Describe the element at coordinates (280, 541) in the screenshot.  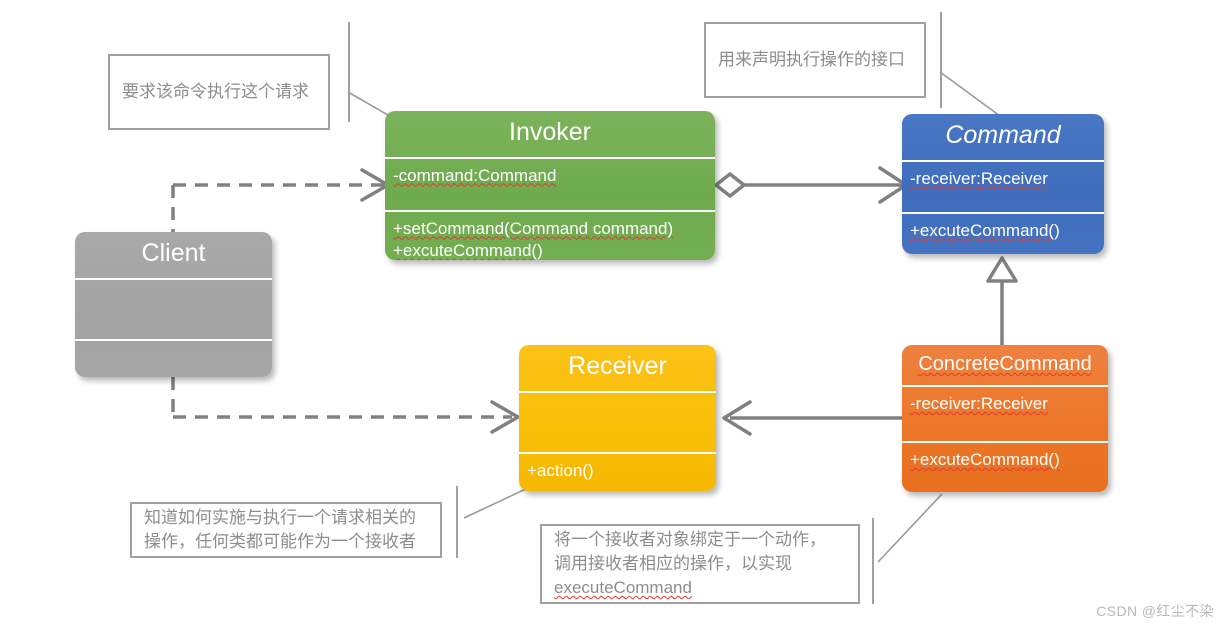
I see `note-receiver-line-2: 操作，任何类都可能作为一个接收者` at that location.